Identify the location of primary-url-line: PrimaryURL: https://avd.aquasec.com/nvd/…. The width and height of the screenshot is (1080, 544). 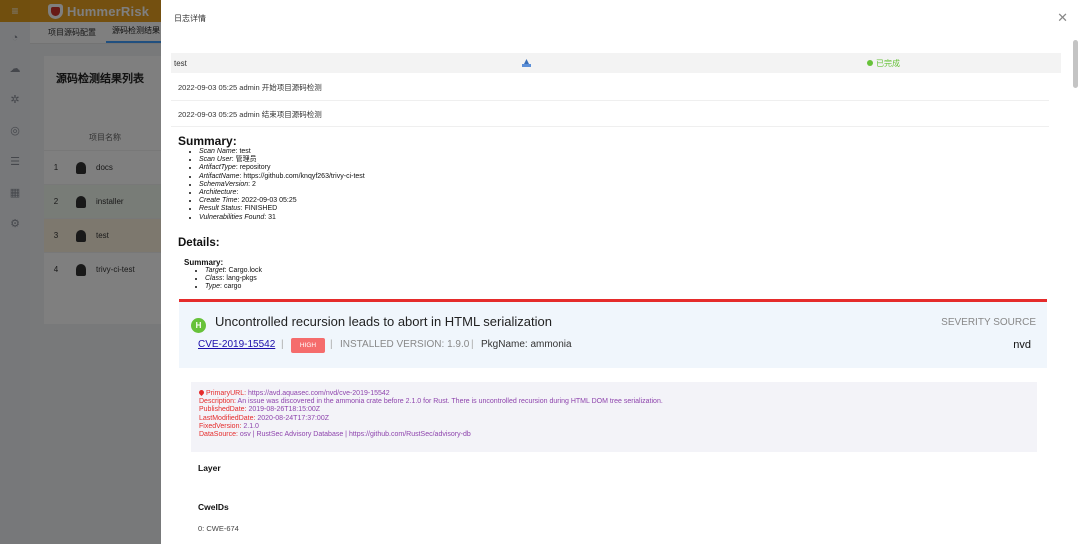
(613, 393).